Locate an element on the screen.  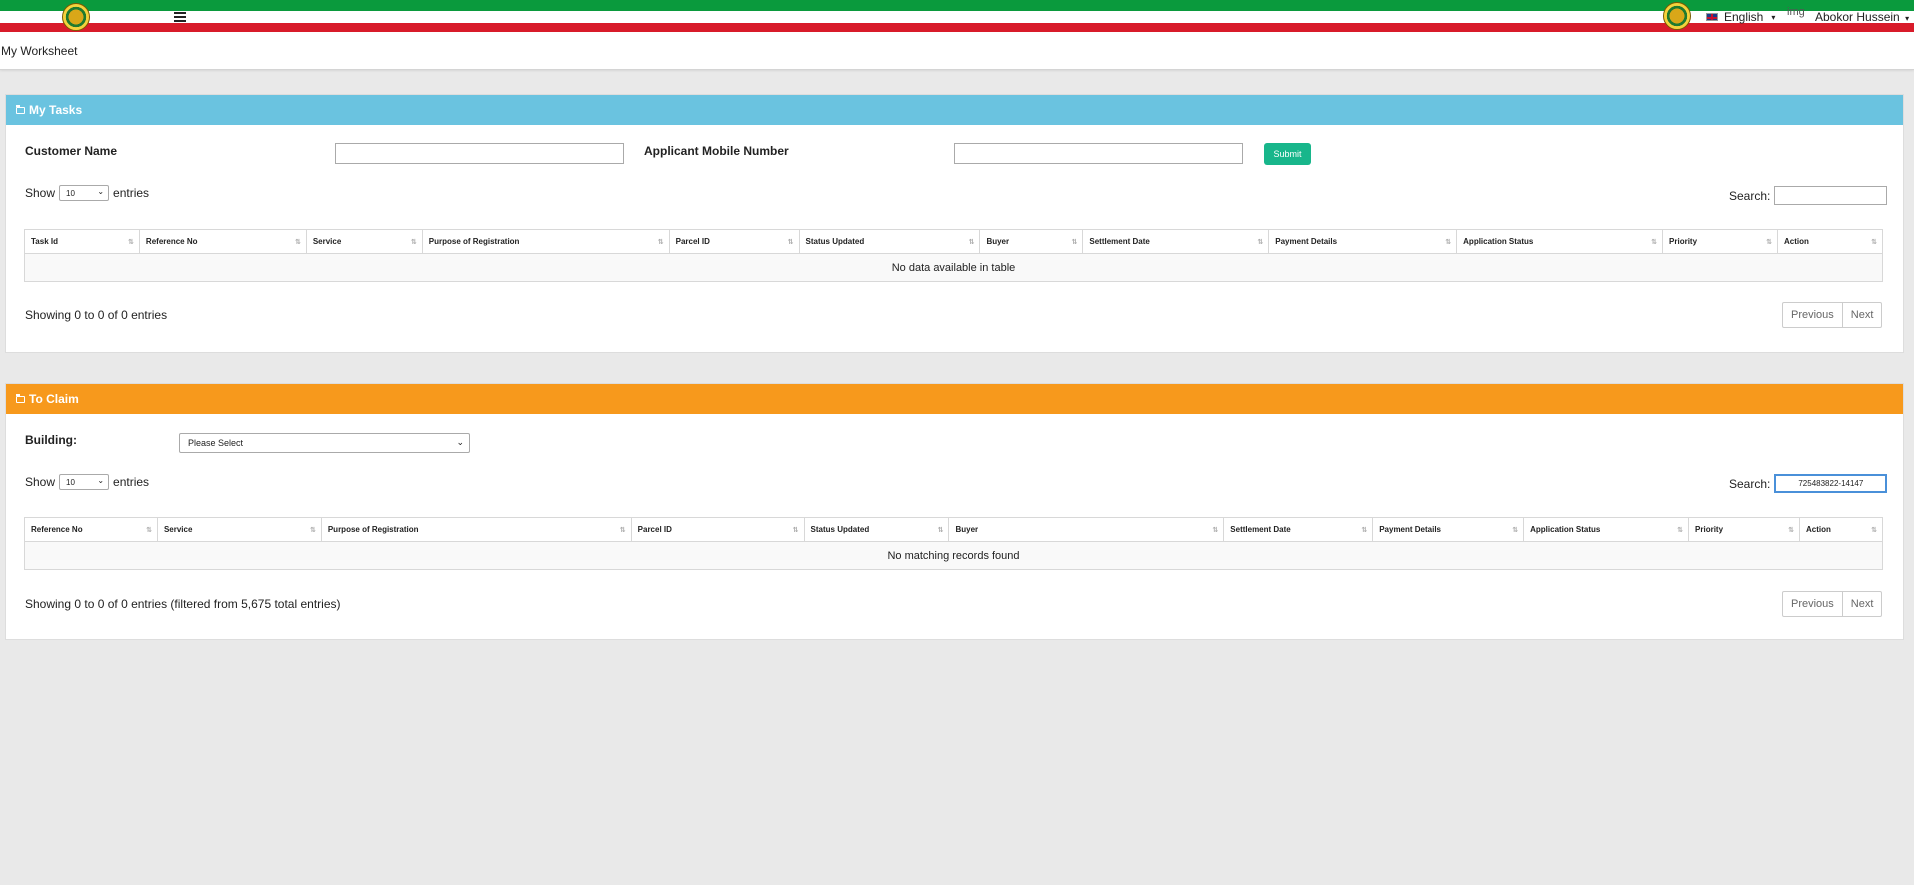
building-select: Please Select ⌄ is located at coordinates (324, 443).